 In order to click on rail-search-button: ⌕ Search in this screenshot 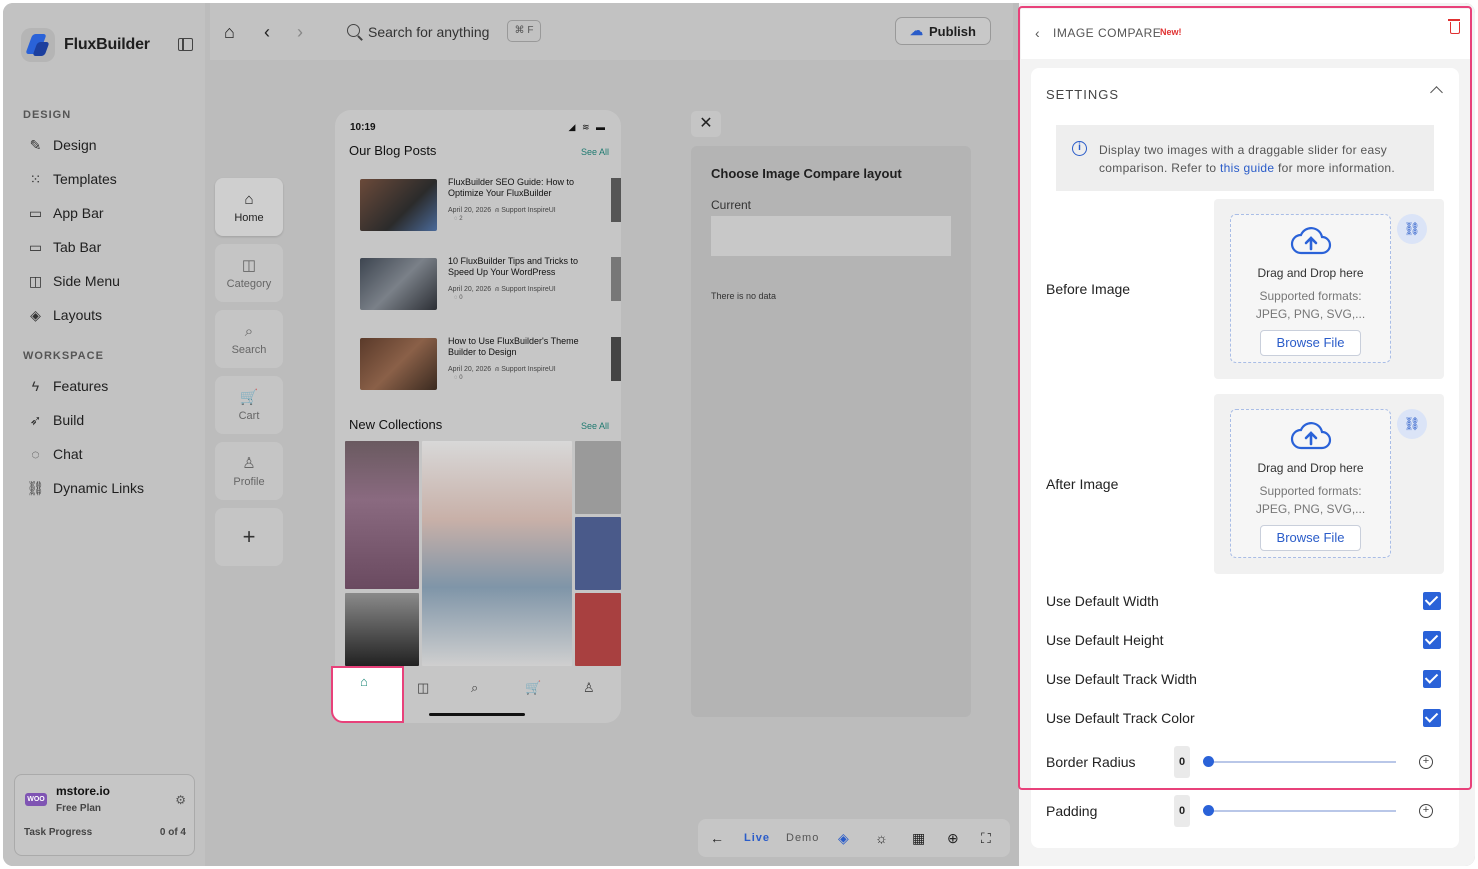, I will do `click(249, 339)`.